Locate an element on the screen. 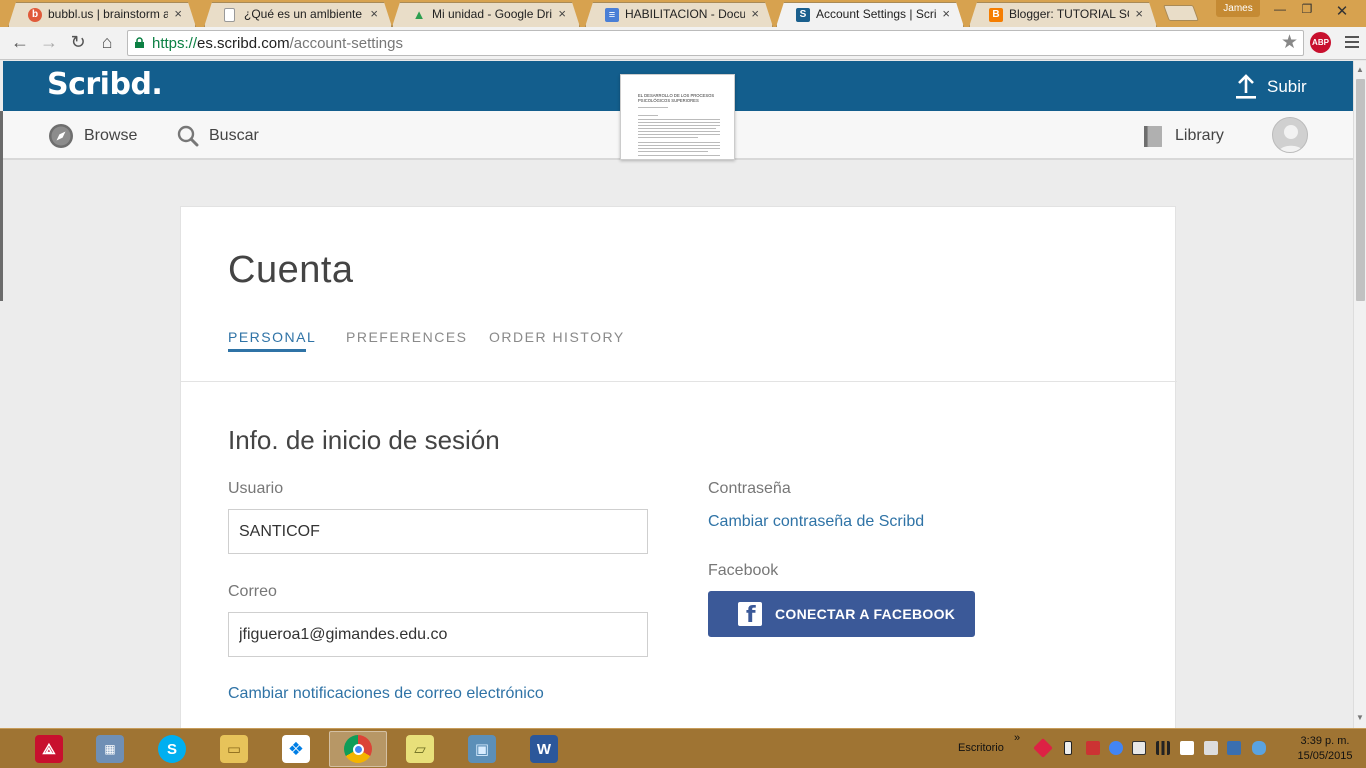  browser-tab-account-settings: S Account Settings | Scribd × is located at coordinates (870, 14).